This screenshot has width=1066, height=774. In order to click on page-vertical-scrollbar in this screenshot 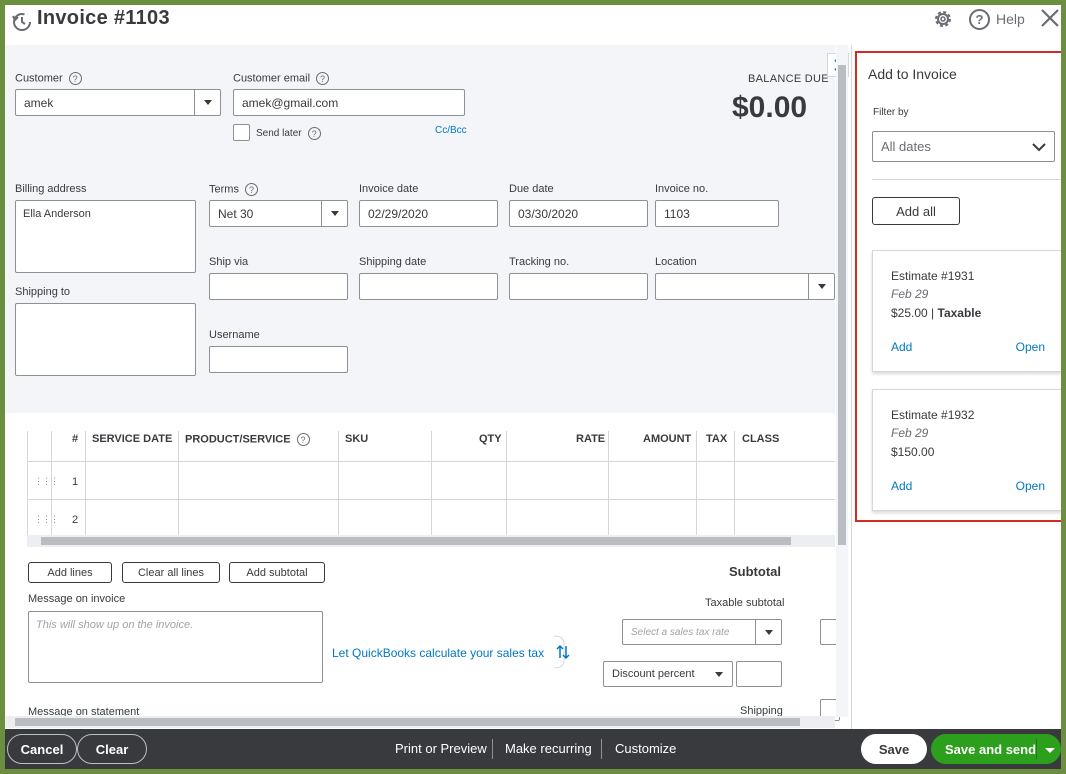, I will do `click(842, 381)`.